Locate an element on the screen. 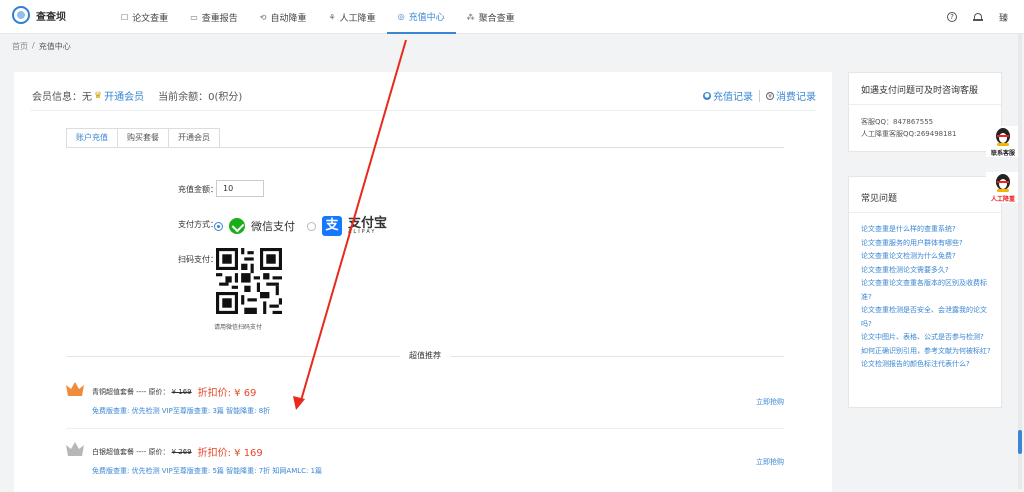 The height and width of the screenshot is (492, 1024). consume-records-label: 消费记录 is located at coordinates (796, 97).